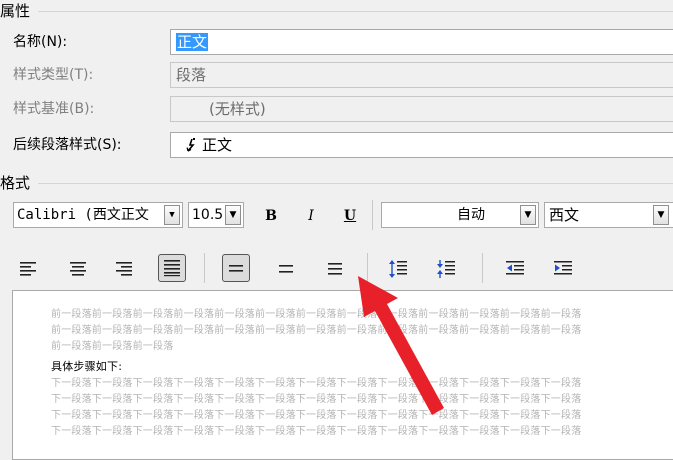  I want to click on align-center-button, so click(78, 269).